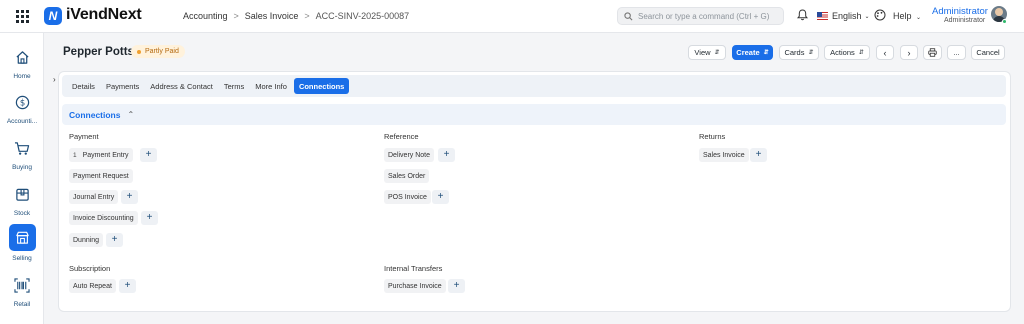 This screenshot has width=1024, height=324. I want to click on connections-section-header: Connections ⌃, so click(534, 114).